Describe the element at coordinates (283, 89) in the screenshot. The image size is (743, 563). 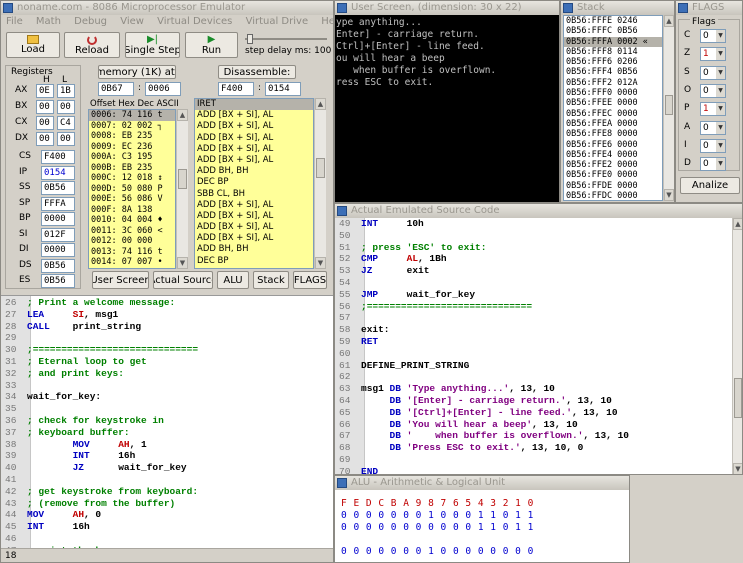
I see `disasm-offset-field: 0154` at that location.